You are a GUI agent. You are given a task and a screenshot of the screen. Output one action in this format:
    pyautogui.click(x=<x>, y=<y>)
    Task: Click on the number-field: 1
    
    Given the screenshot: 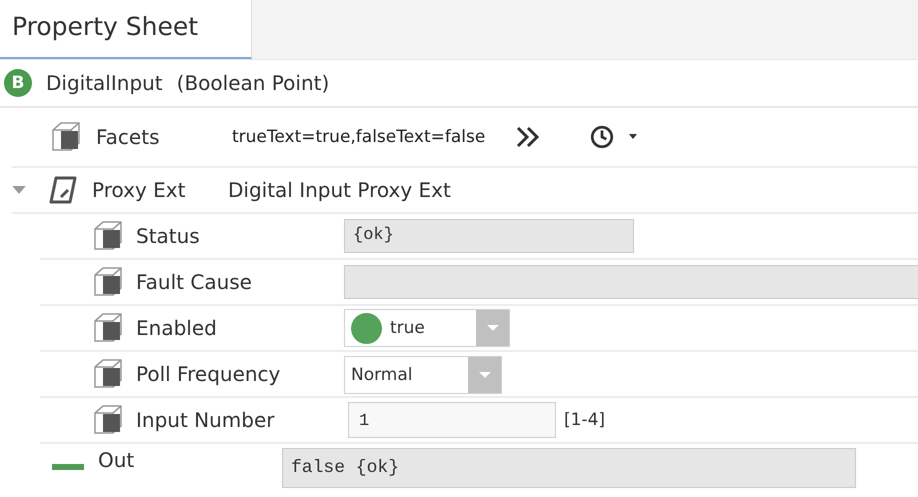 What is the action you would take?
    pyautogui.click(x=452, y=420)
    